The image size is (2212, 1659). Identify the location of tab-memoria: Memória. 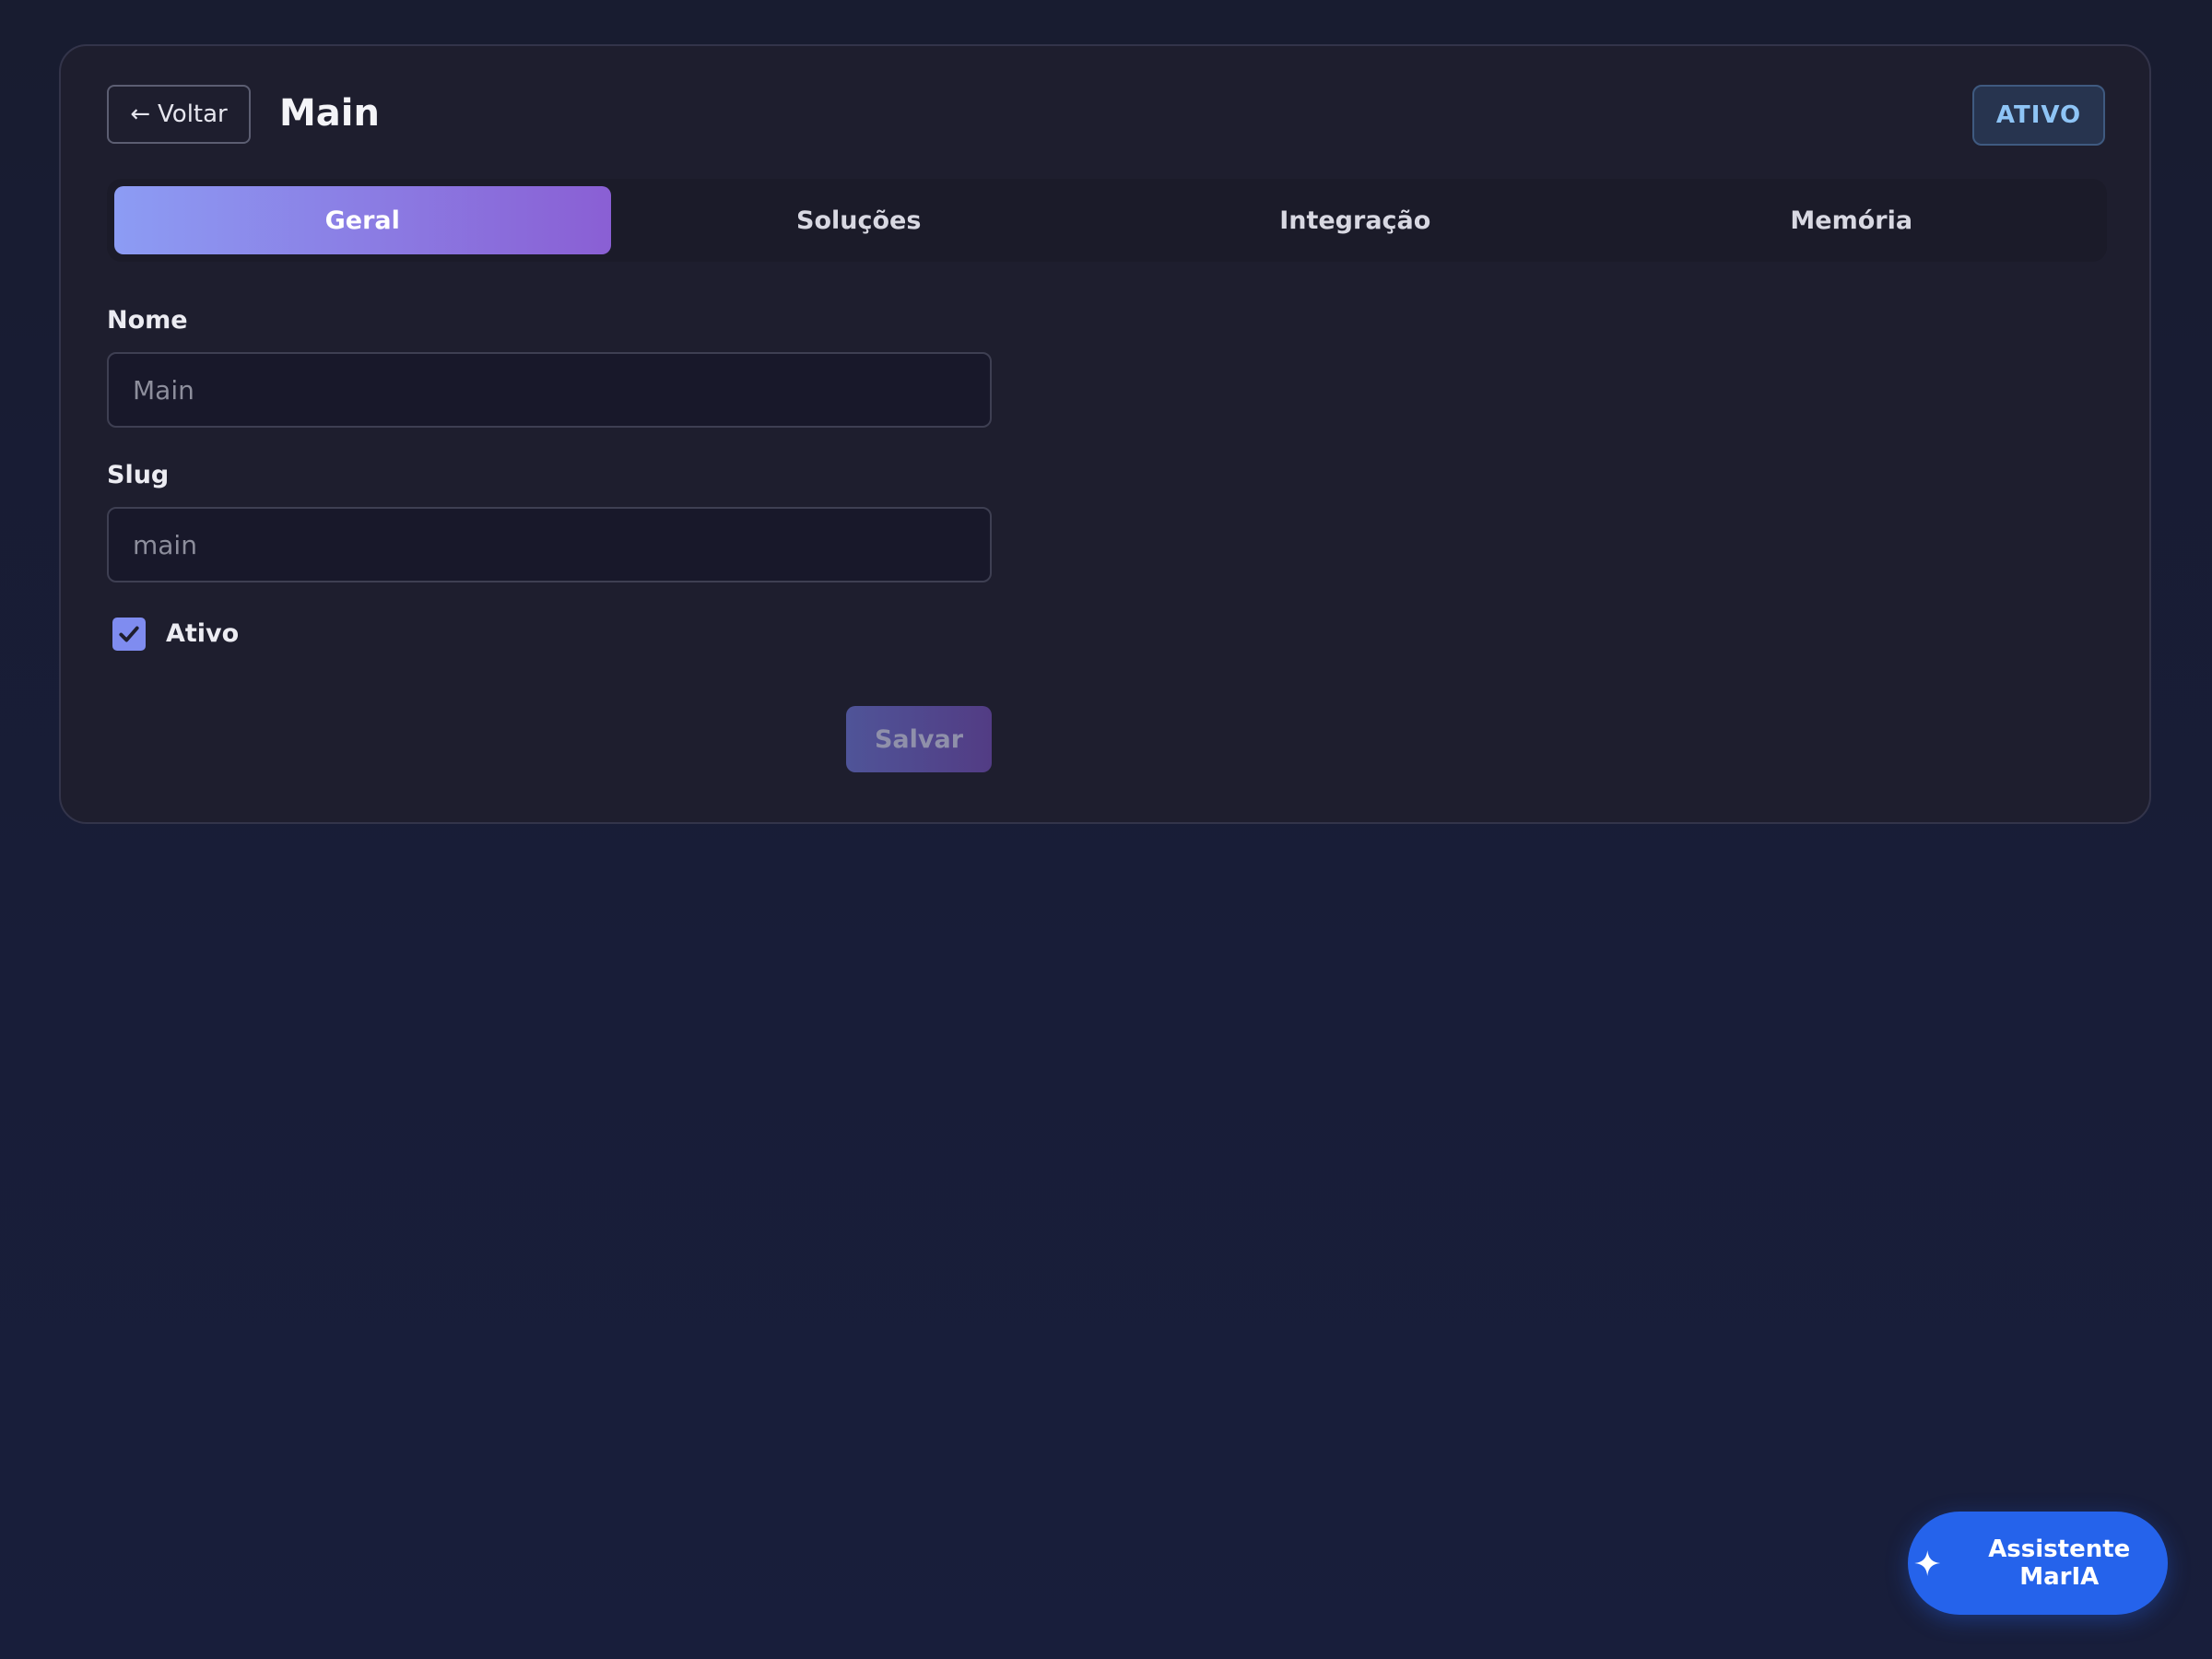
(1852, 220).